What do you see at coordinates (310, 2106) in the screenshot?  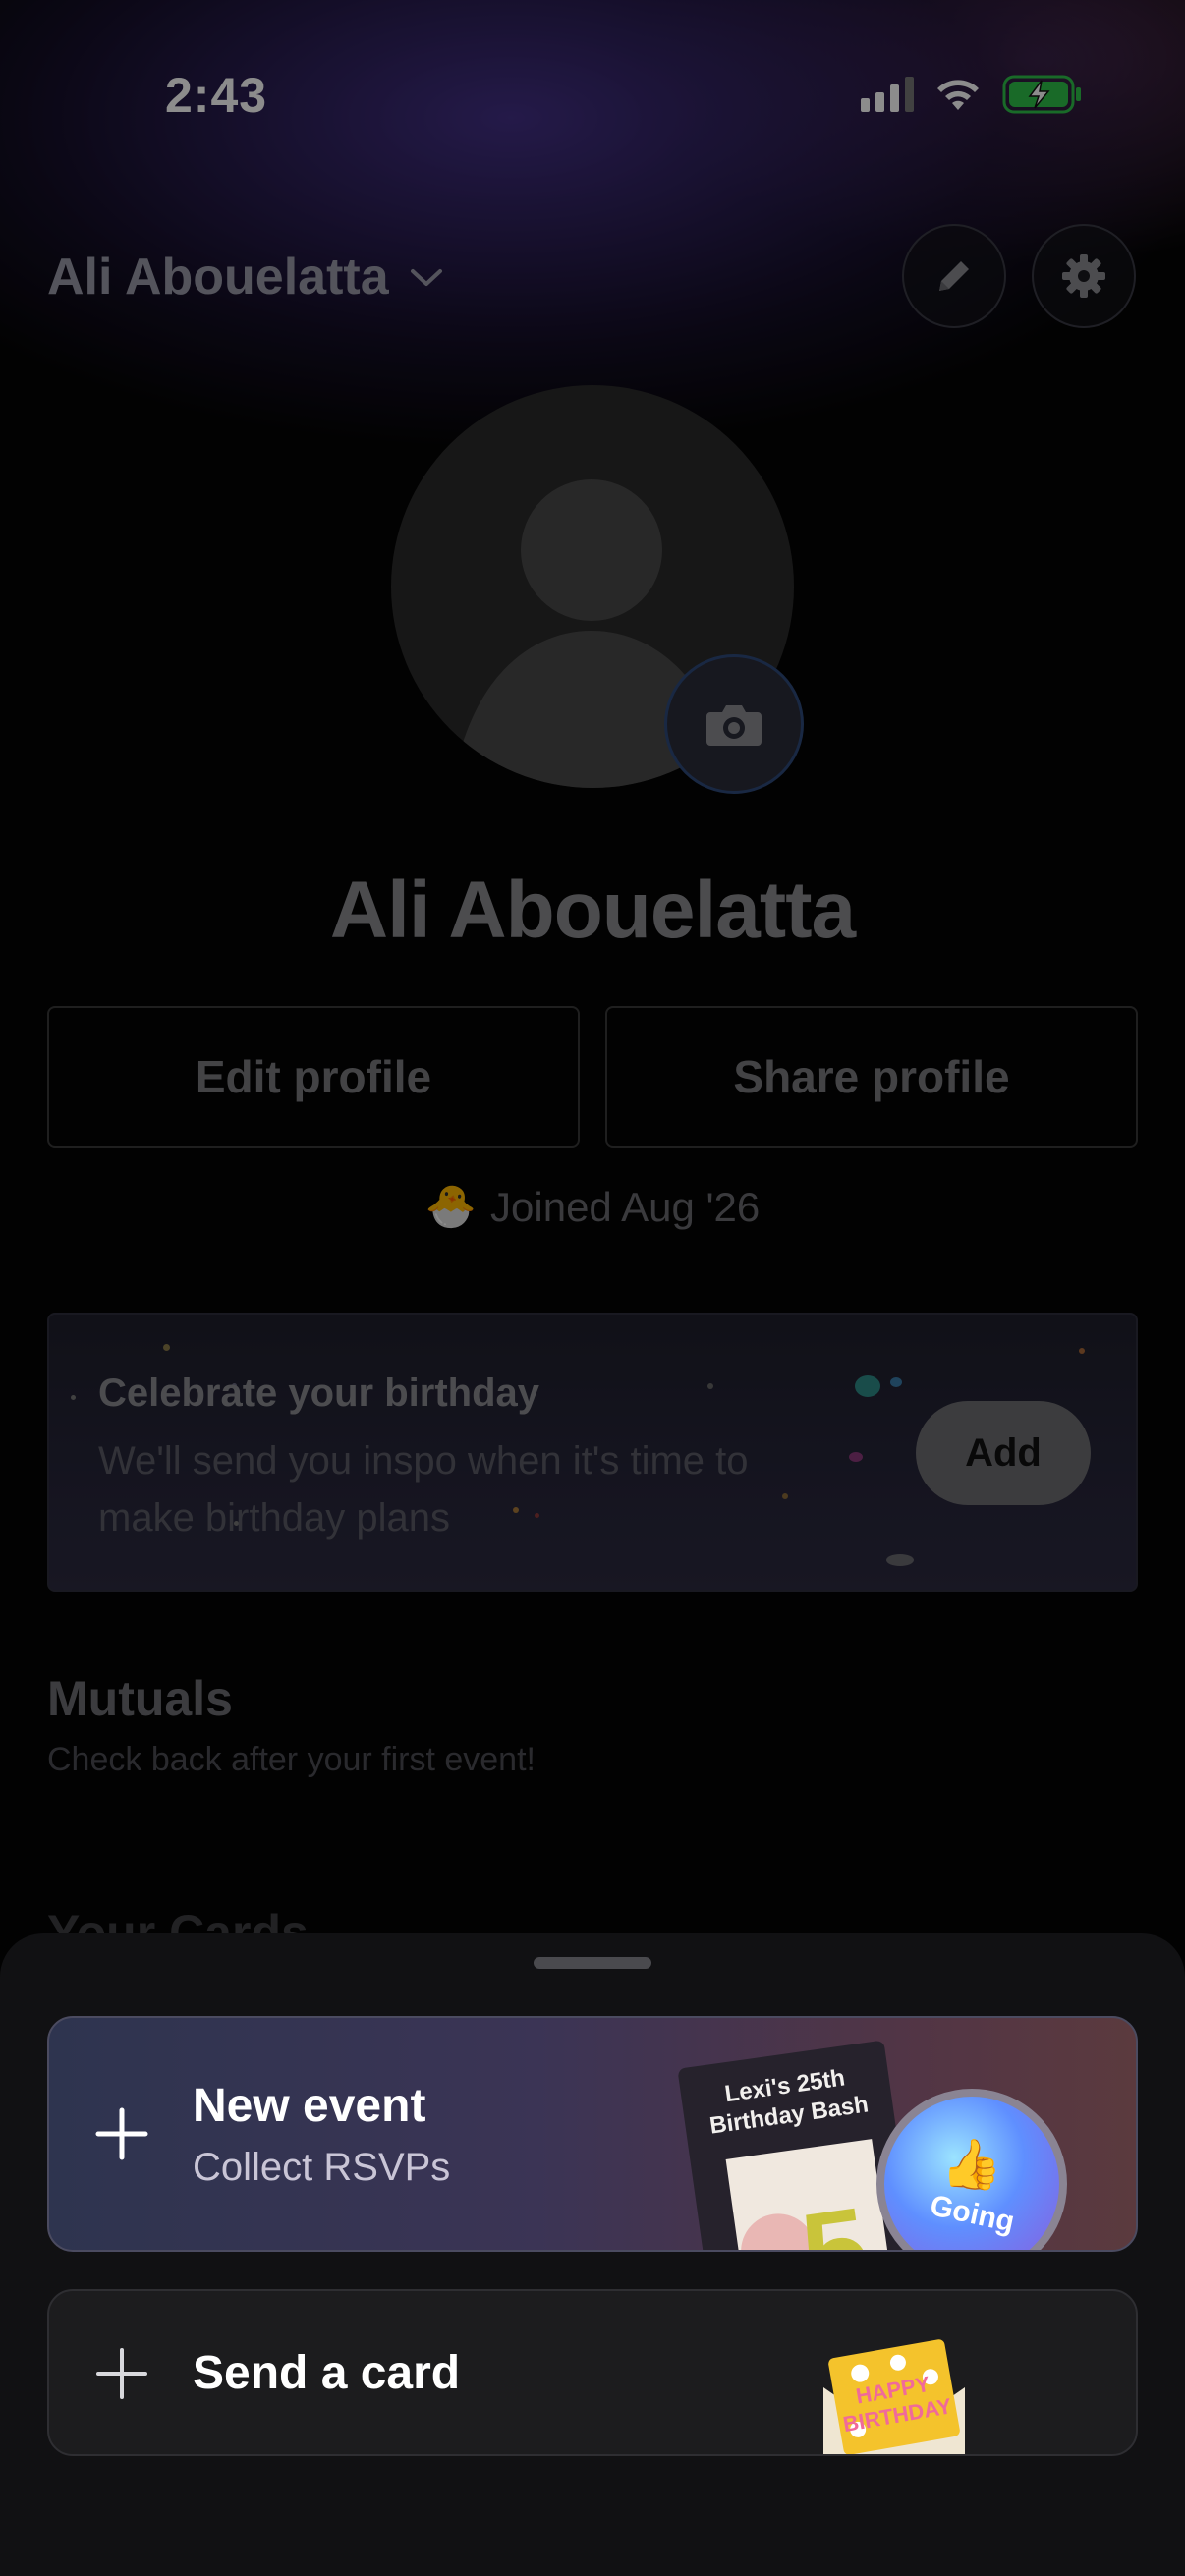 I see `new-event-title: New event` at bounding box center [310, 2106].